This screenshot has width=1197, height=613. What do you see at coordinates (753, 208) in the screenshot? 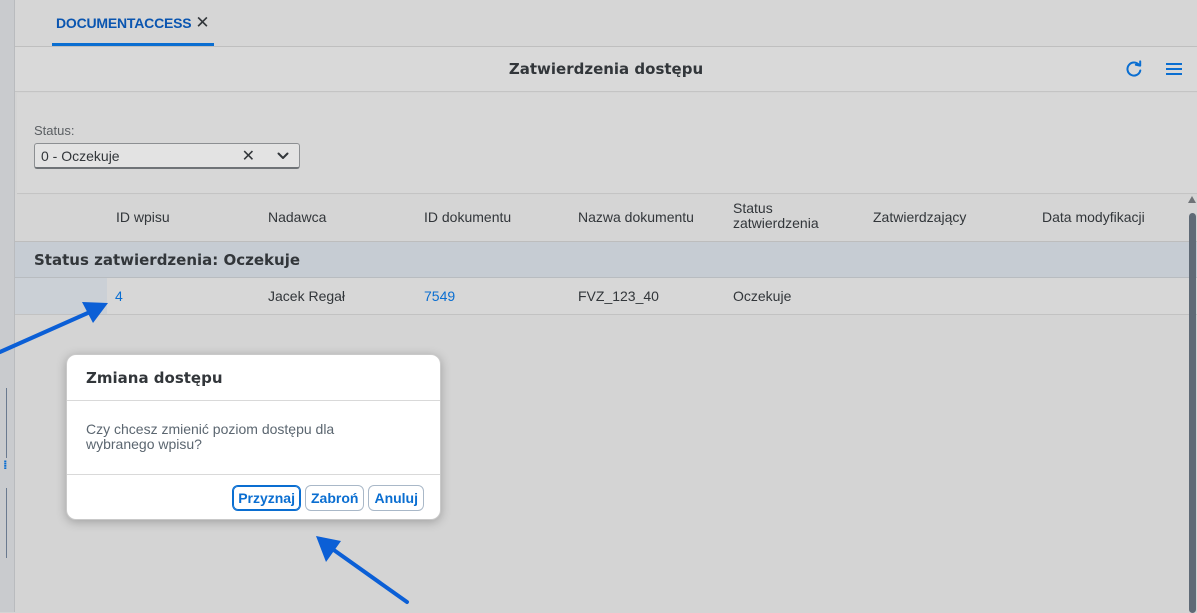
I see `column-header-approval-status-line1: Status` at bounding box center [753, 208].